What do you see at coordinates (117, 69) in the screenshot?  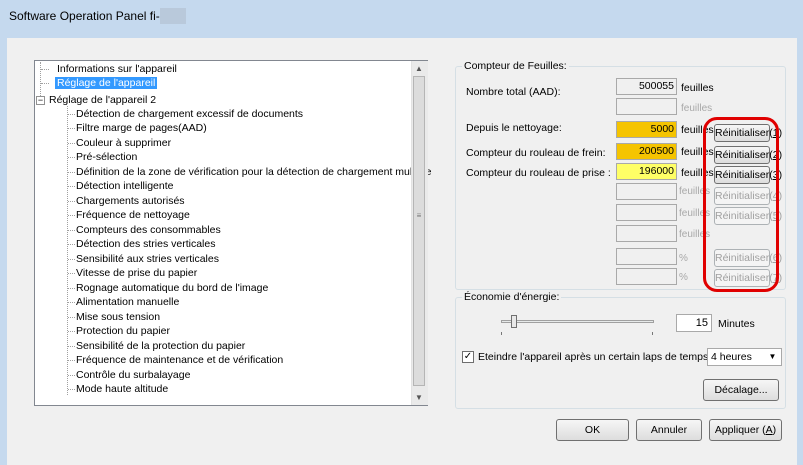 I see `tree-item-informations: Informations sur l'appareil` at bounding box center [117, 69].